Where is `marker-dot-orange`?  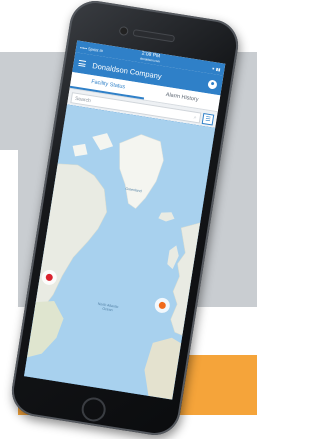
marker-dot-orange is located at coordinates (162, 305).